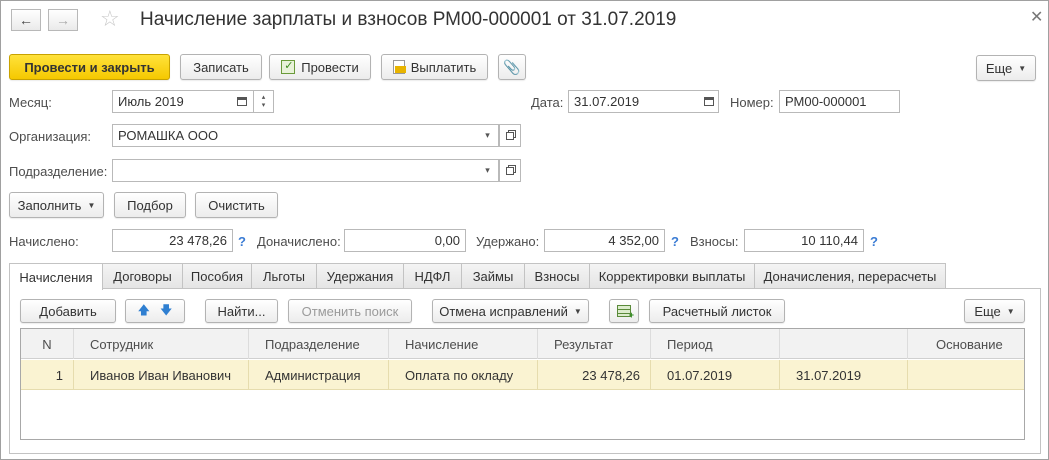  What do you see at coordinates (299, 241) in the screenshot?
I see `extra-accrued-label: Доначислено:` at bounding box center [299, 241].